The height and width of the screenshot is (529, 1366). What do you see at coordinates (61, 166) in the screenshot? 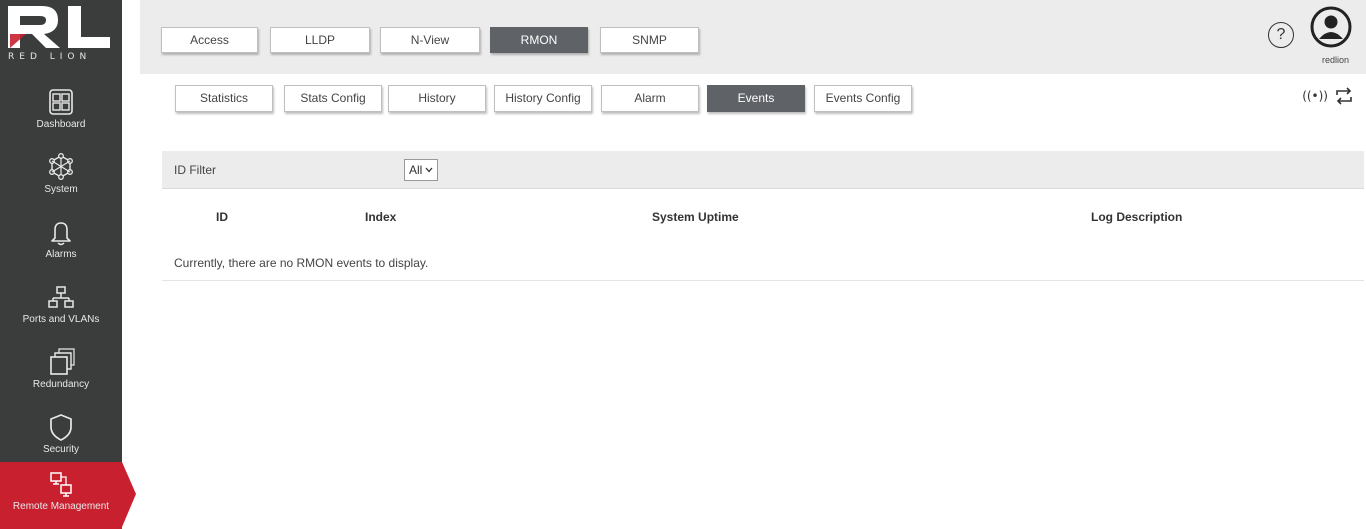
I see `system-network-icon` at bounding box center [61, 166].